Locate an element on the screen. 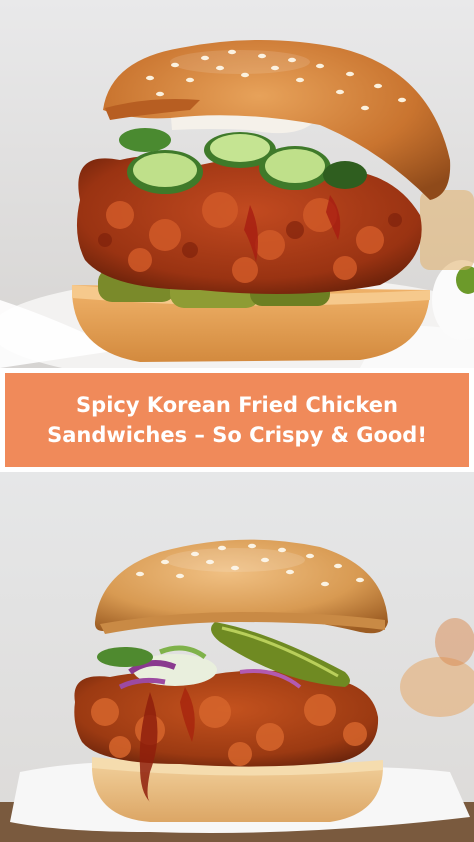 The height and width of the screenshot is (842, 474). title-line-1: Spicy Korean Fried Chicken is located at coordinates (237, 405).